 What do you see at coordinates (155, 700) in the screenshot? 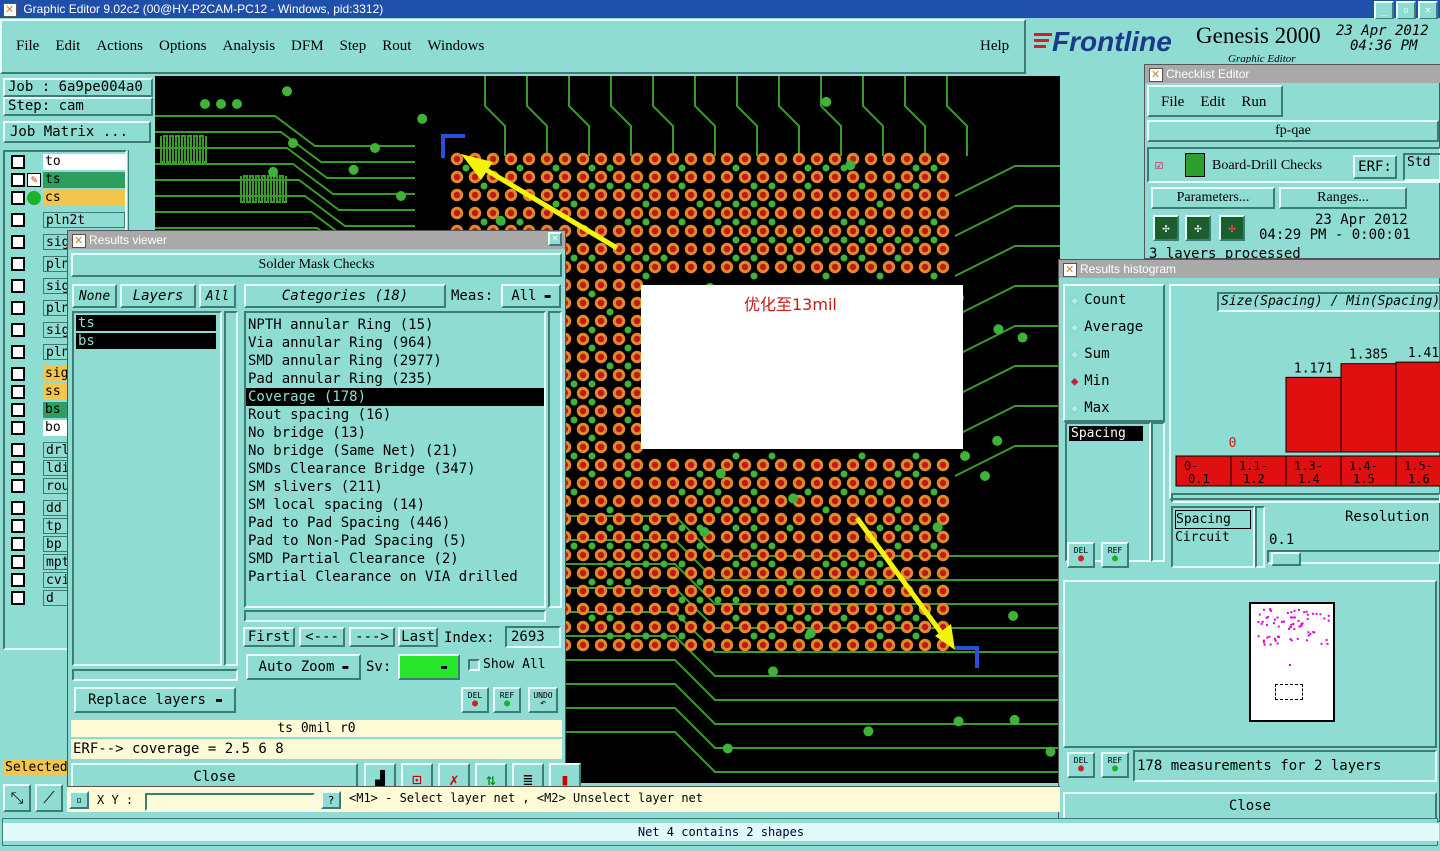
I see `replace-layers-button: Replace layers ▬` at bounding box center [155, 700].